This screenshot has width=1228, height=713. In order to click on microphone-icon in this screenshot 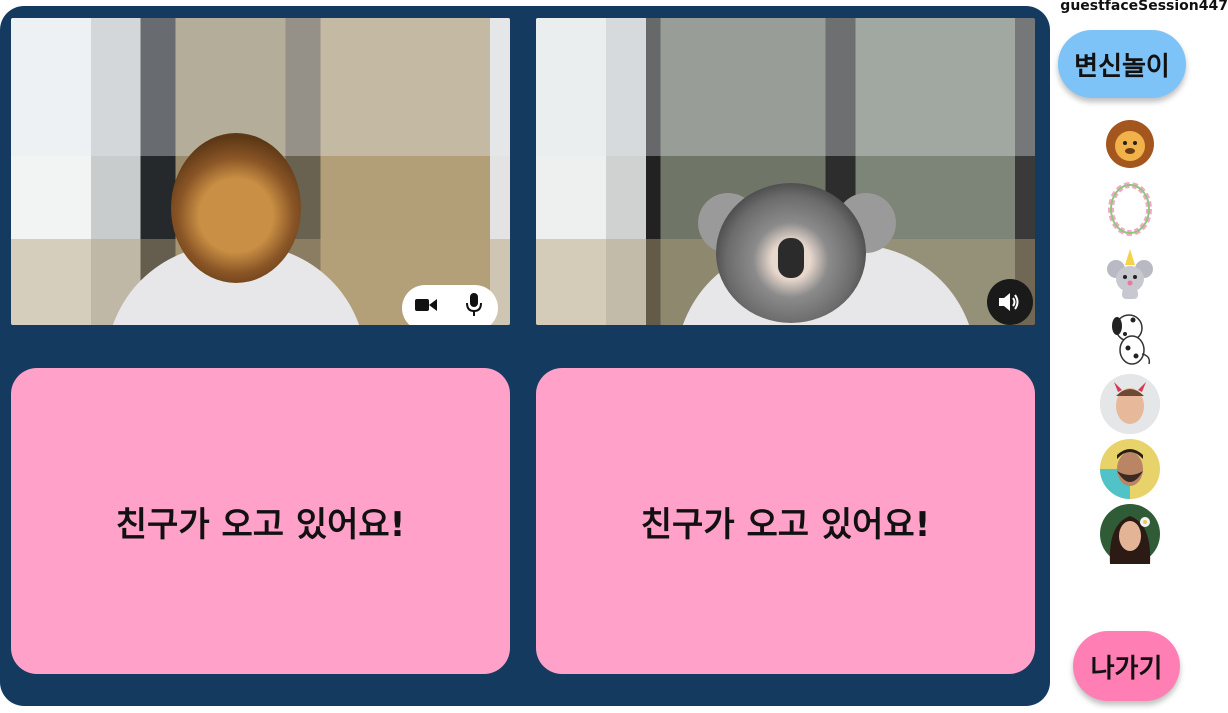, I will do `click(474, 304)`.